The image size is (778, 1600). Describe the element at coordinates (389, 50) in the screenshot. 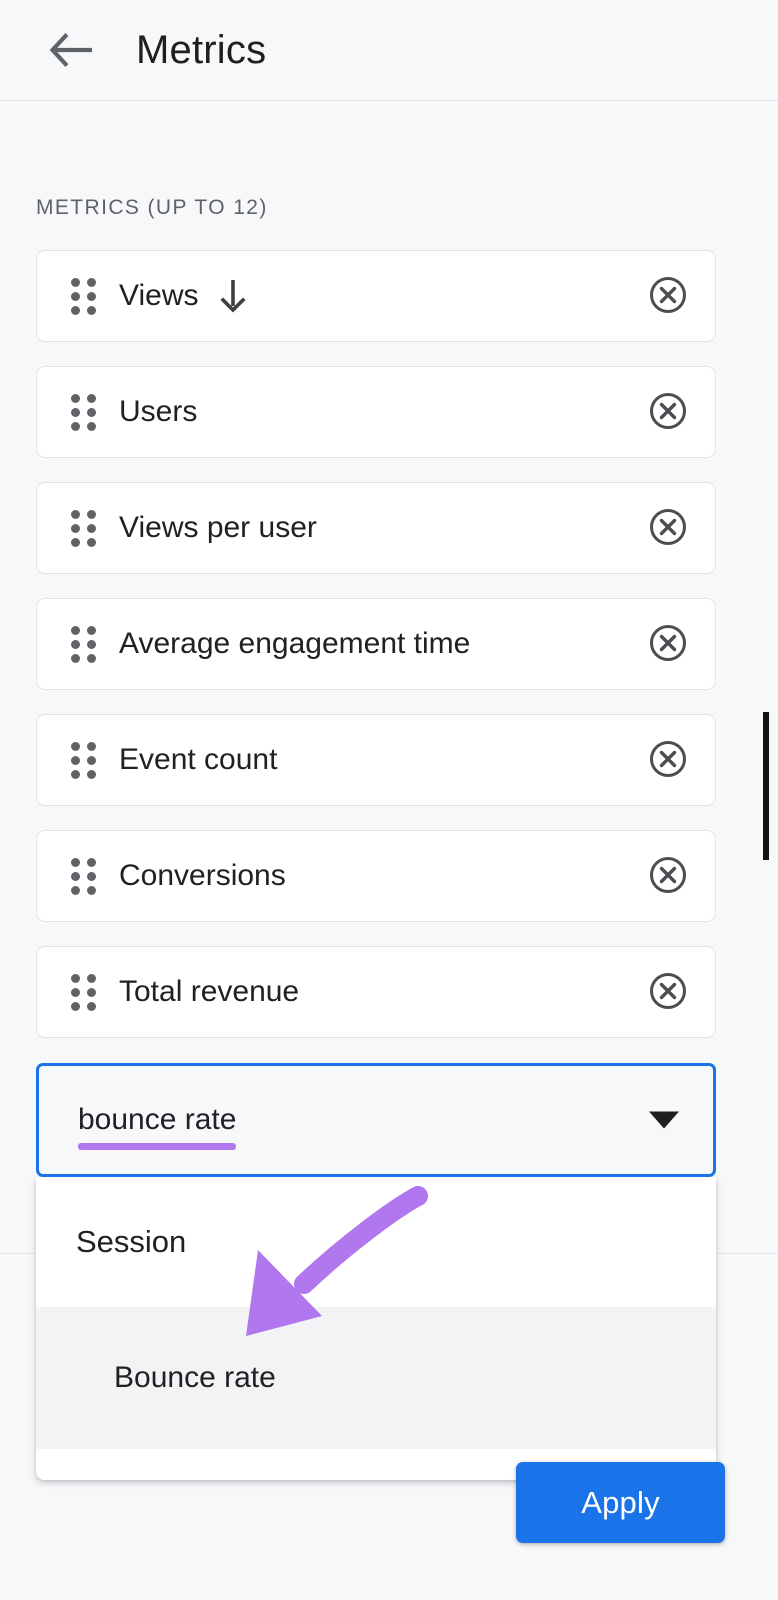

I see `page-header: Metrics` at that location.